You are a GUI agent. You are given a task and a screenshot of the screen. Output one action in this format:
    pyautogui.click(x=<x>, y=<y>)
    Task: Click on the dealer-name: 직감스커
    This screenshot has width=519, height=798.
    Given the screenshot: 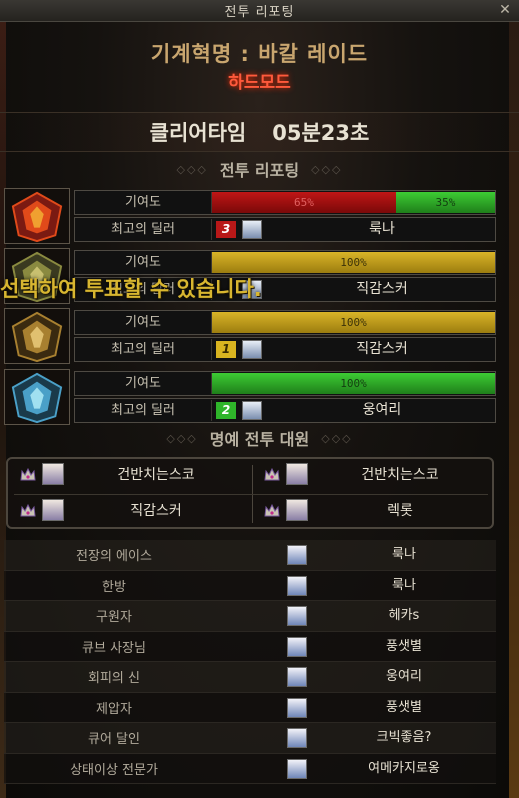 What is the action you would take?
    pyautogui.click(x=382, y=349)
    